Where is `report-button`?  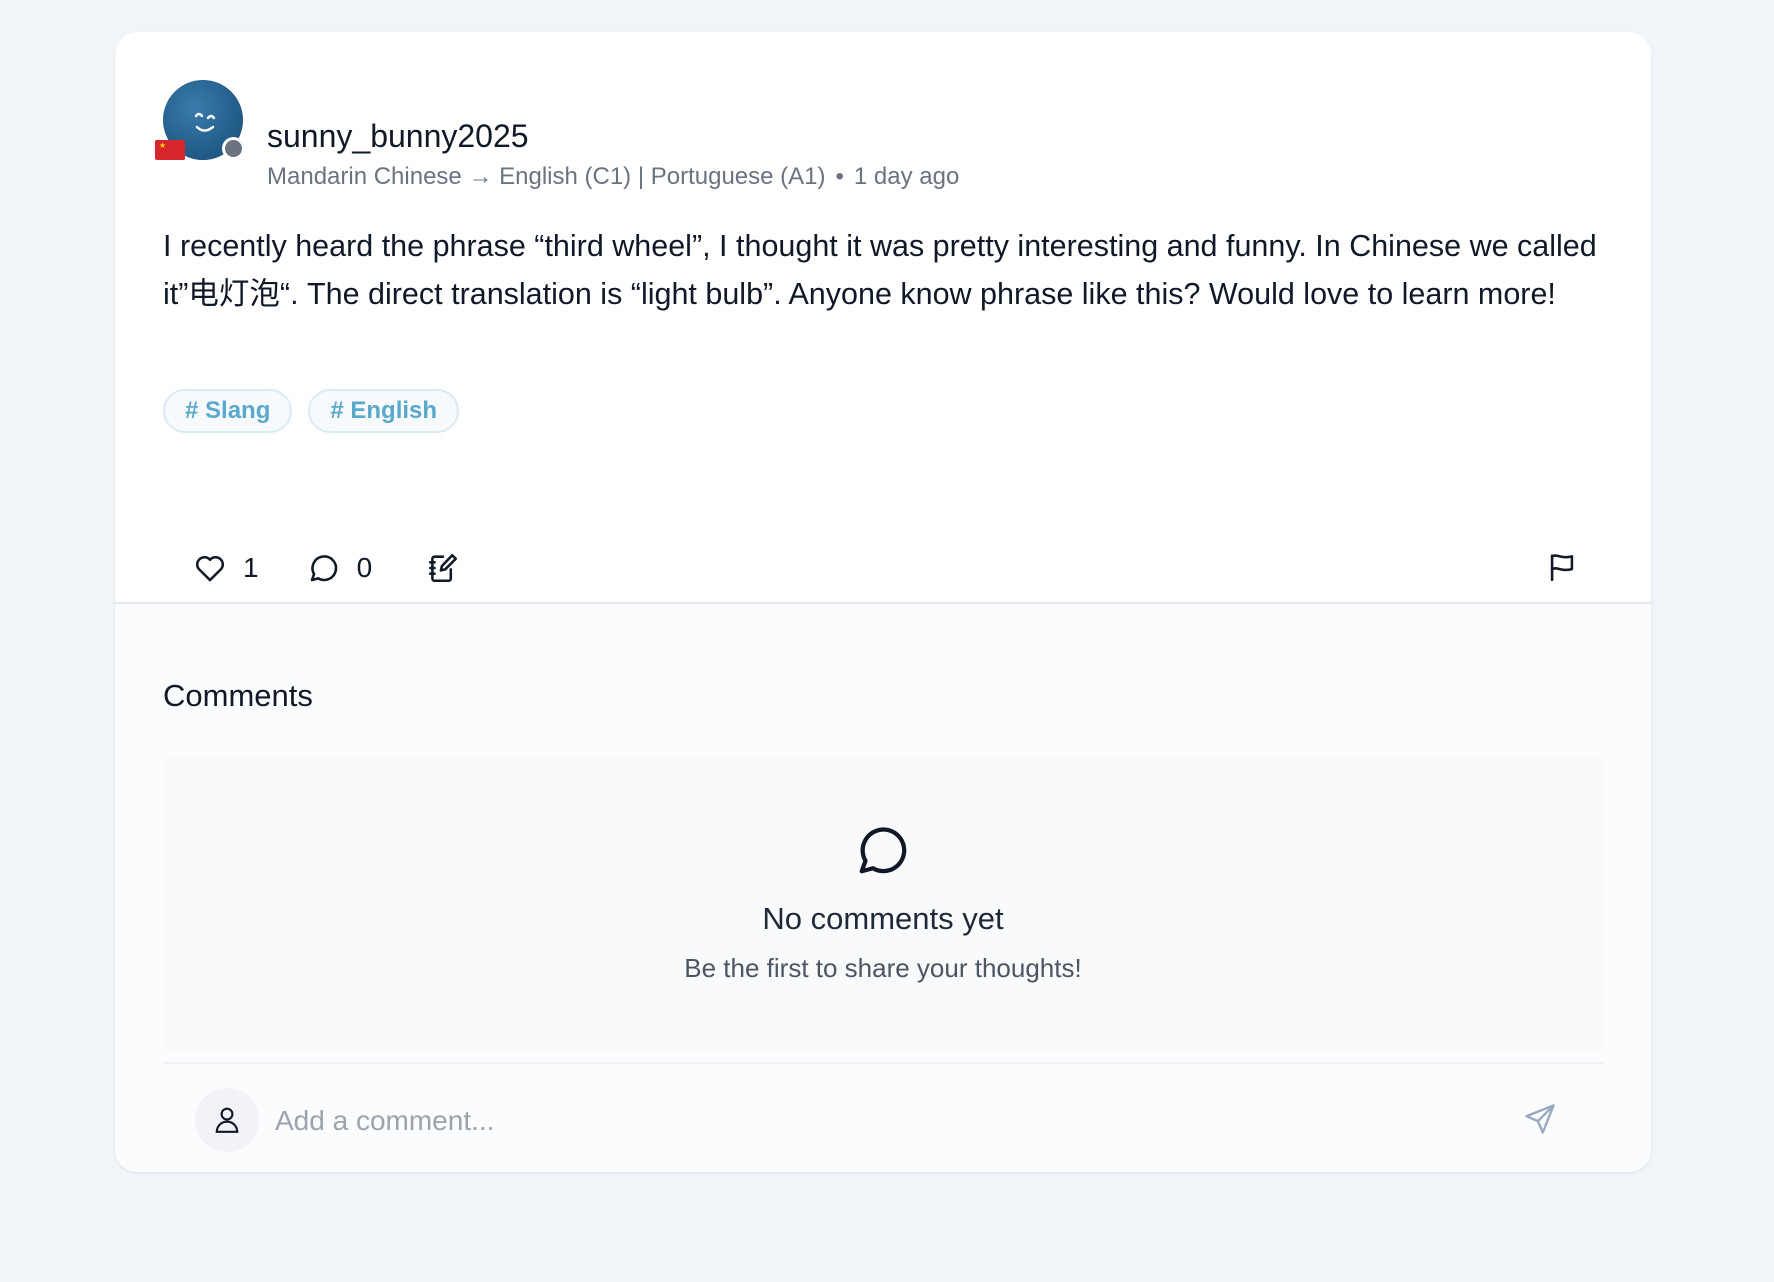
report-button is located at coordinates (1562, 569).